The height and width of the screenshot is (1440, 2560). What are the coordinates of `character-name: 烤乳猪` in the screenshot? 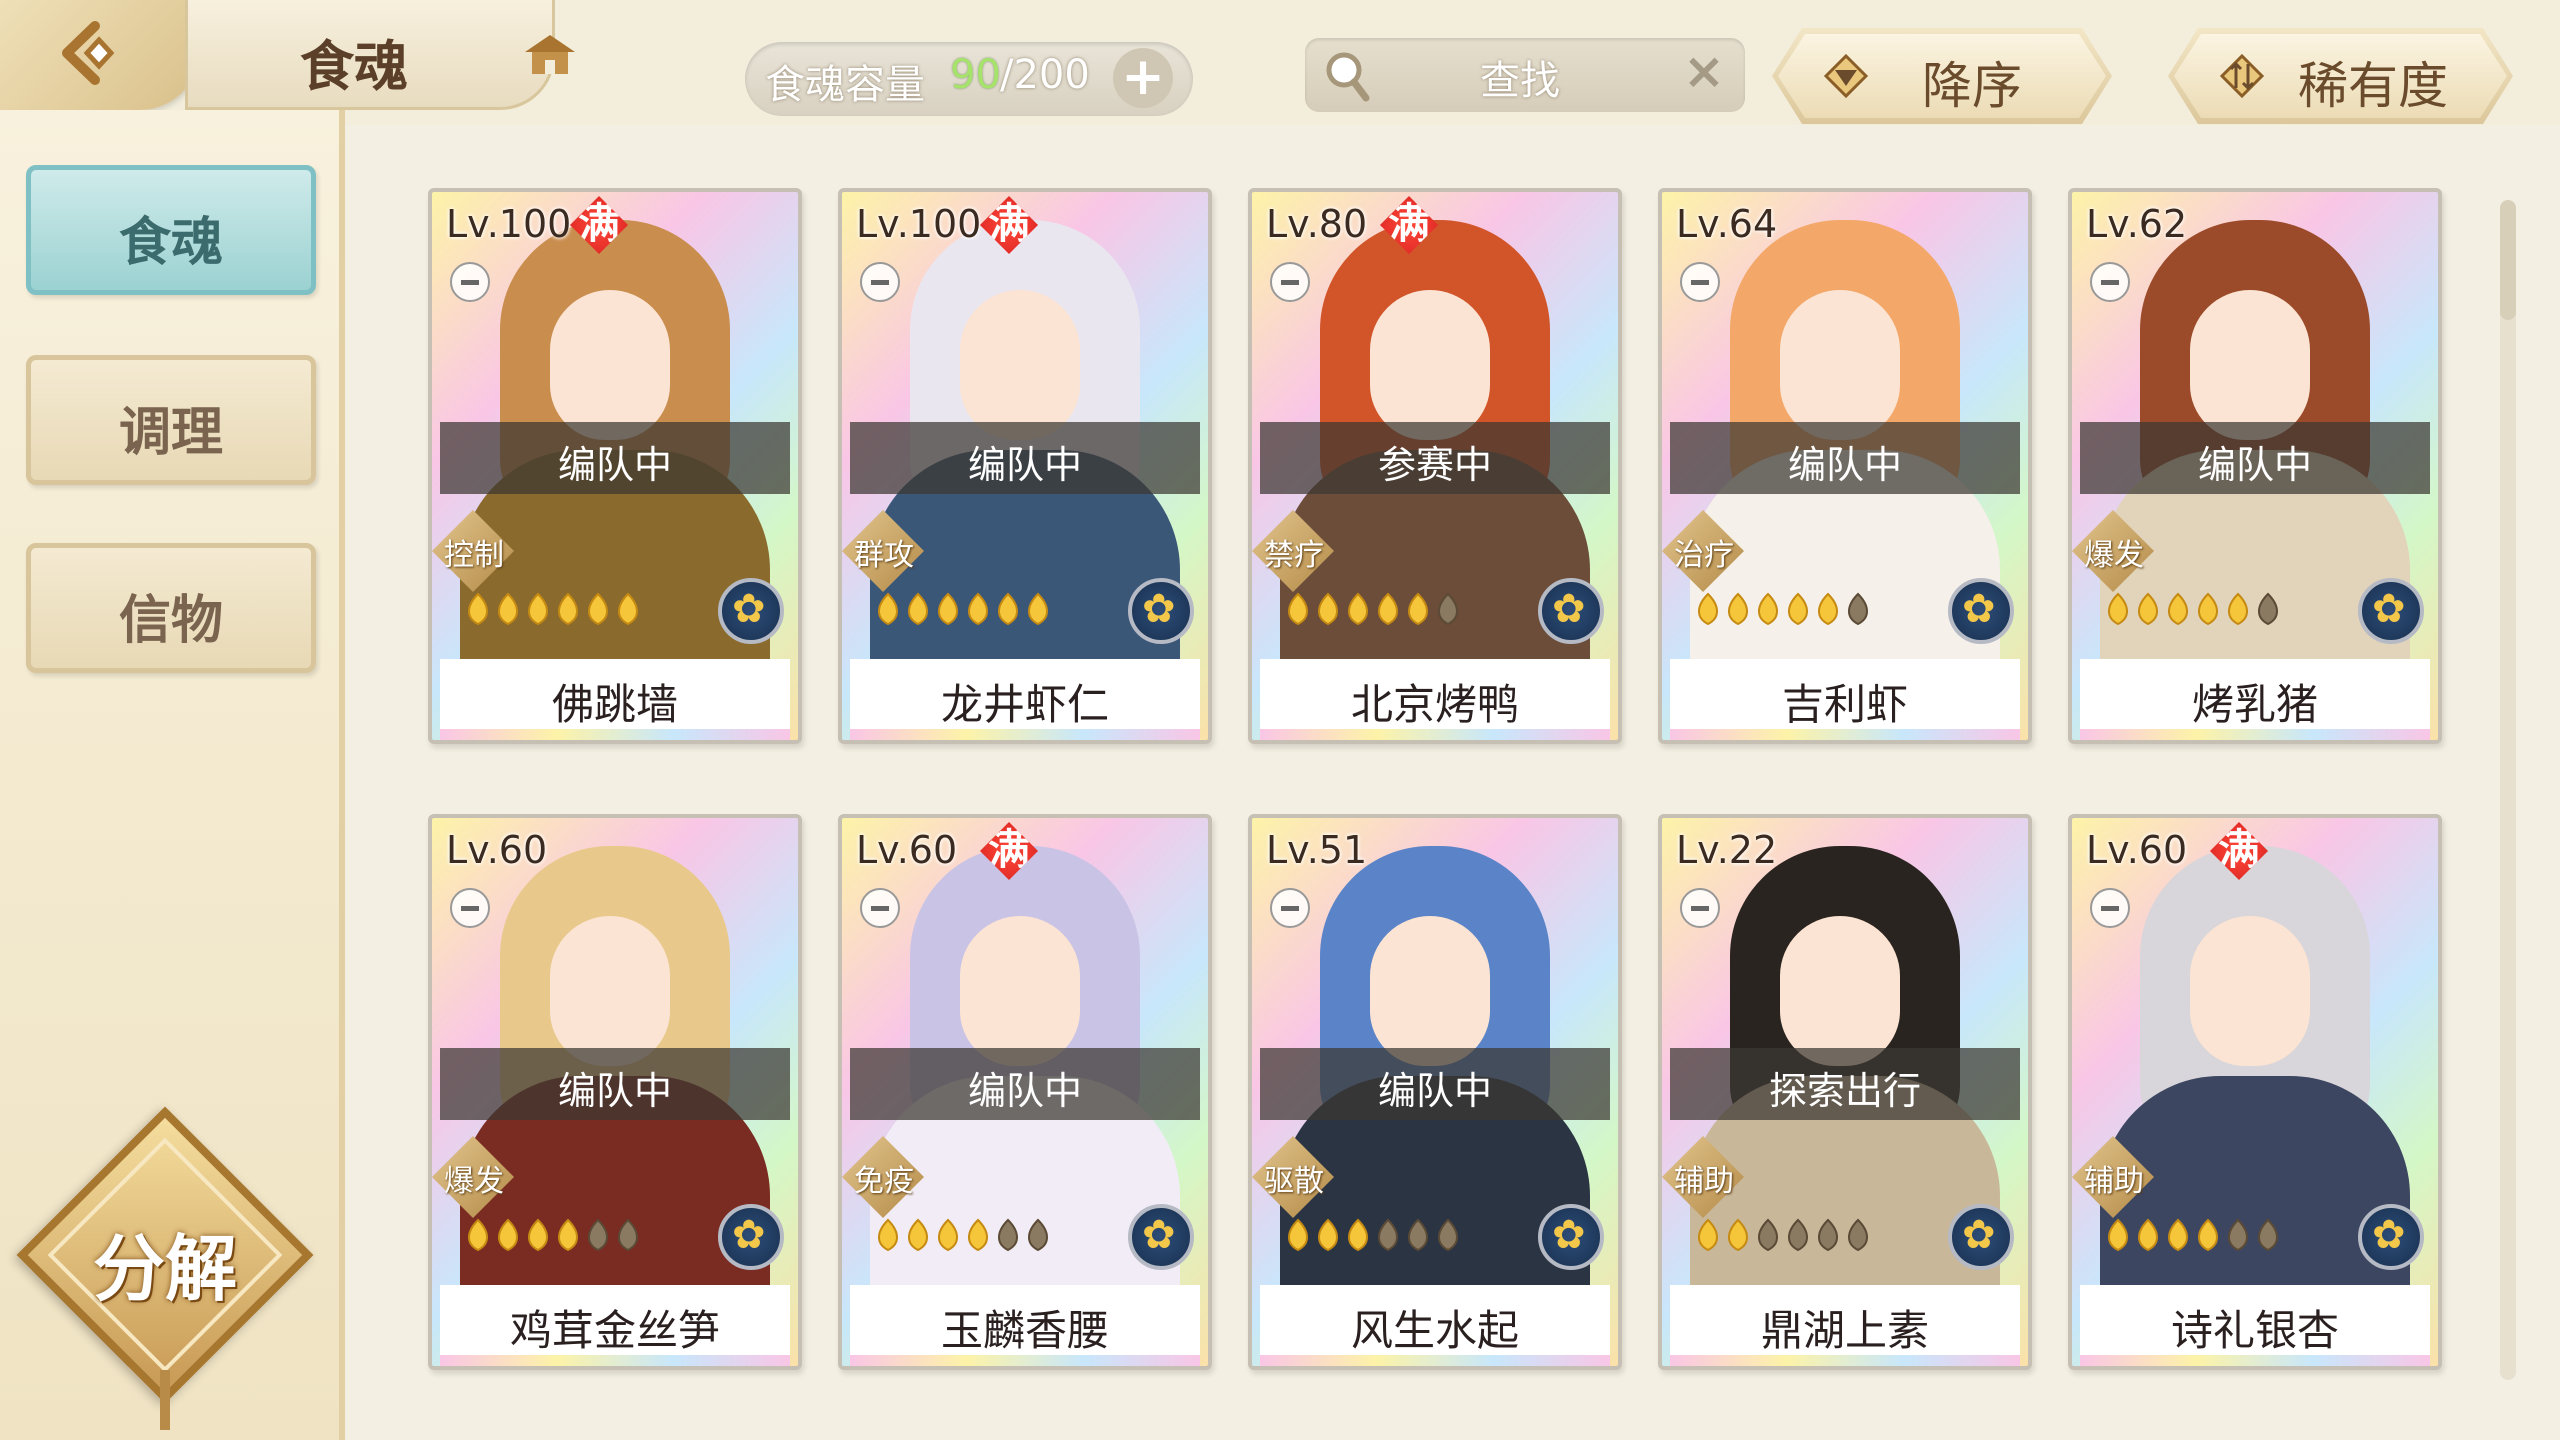 It's located at (2254, 704).